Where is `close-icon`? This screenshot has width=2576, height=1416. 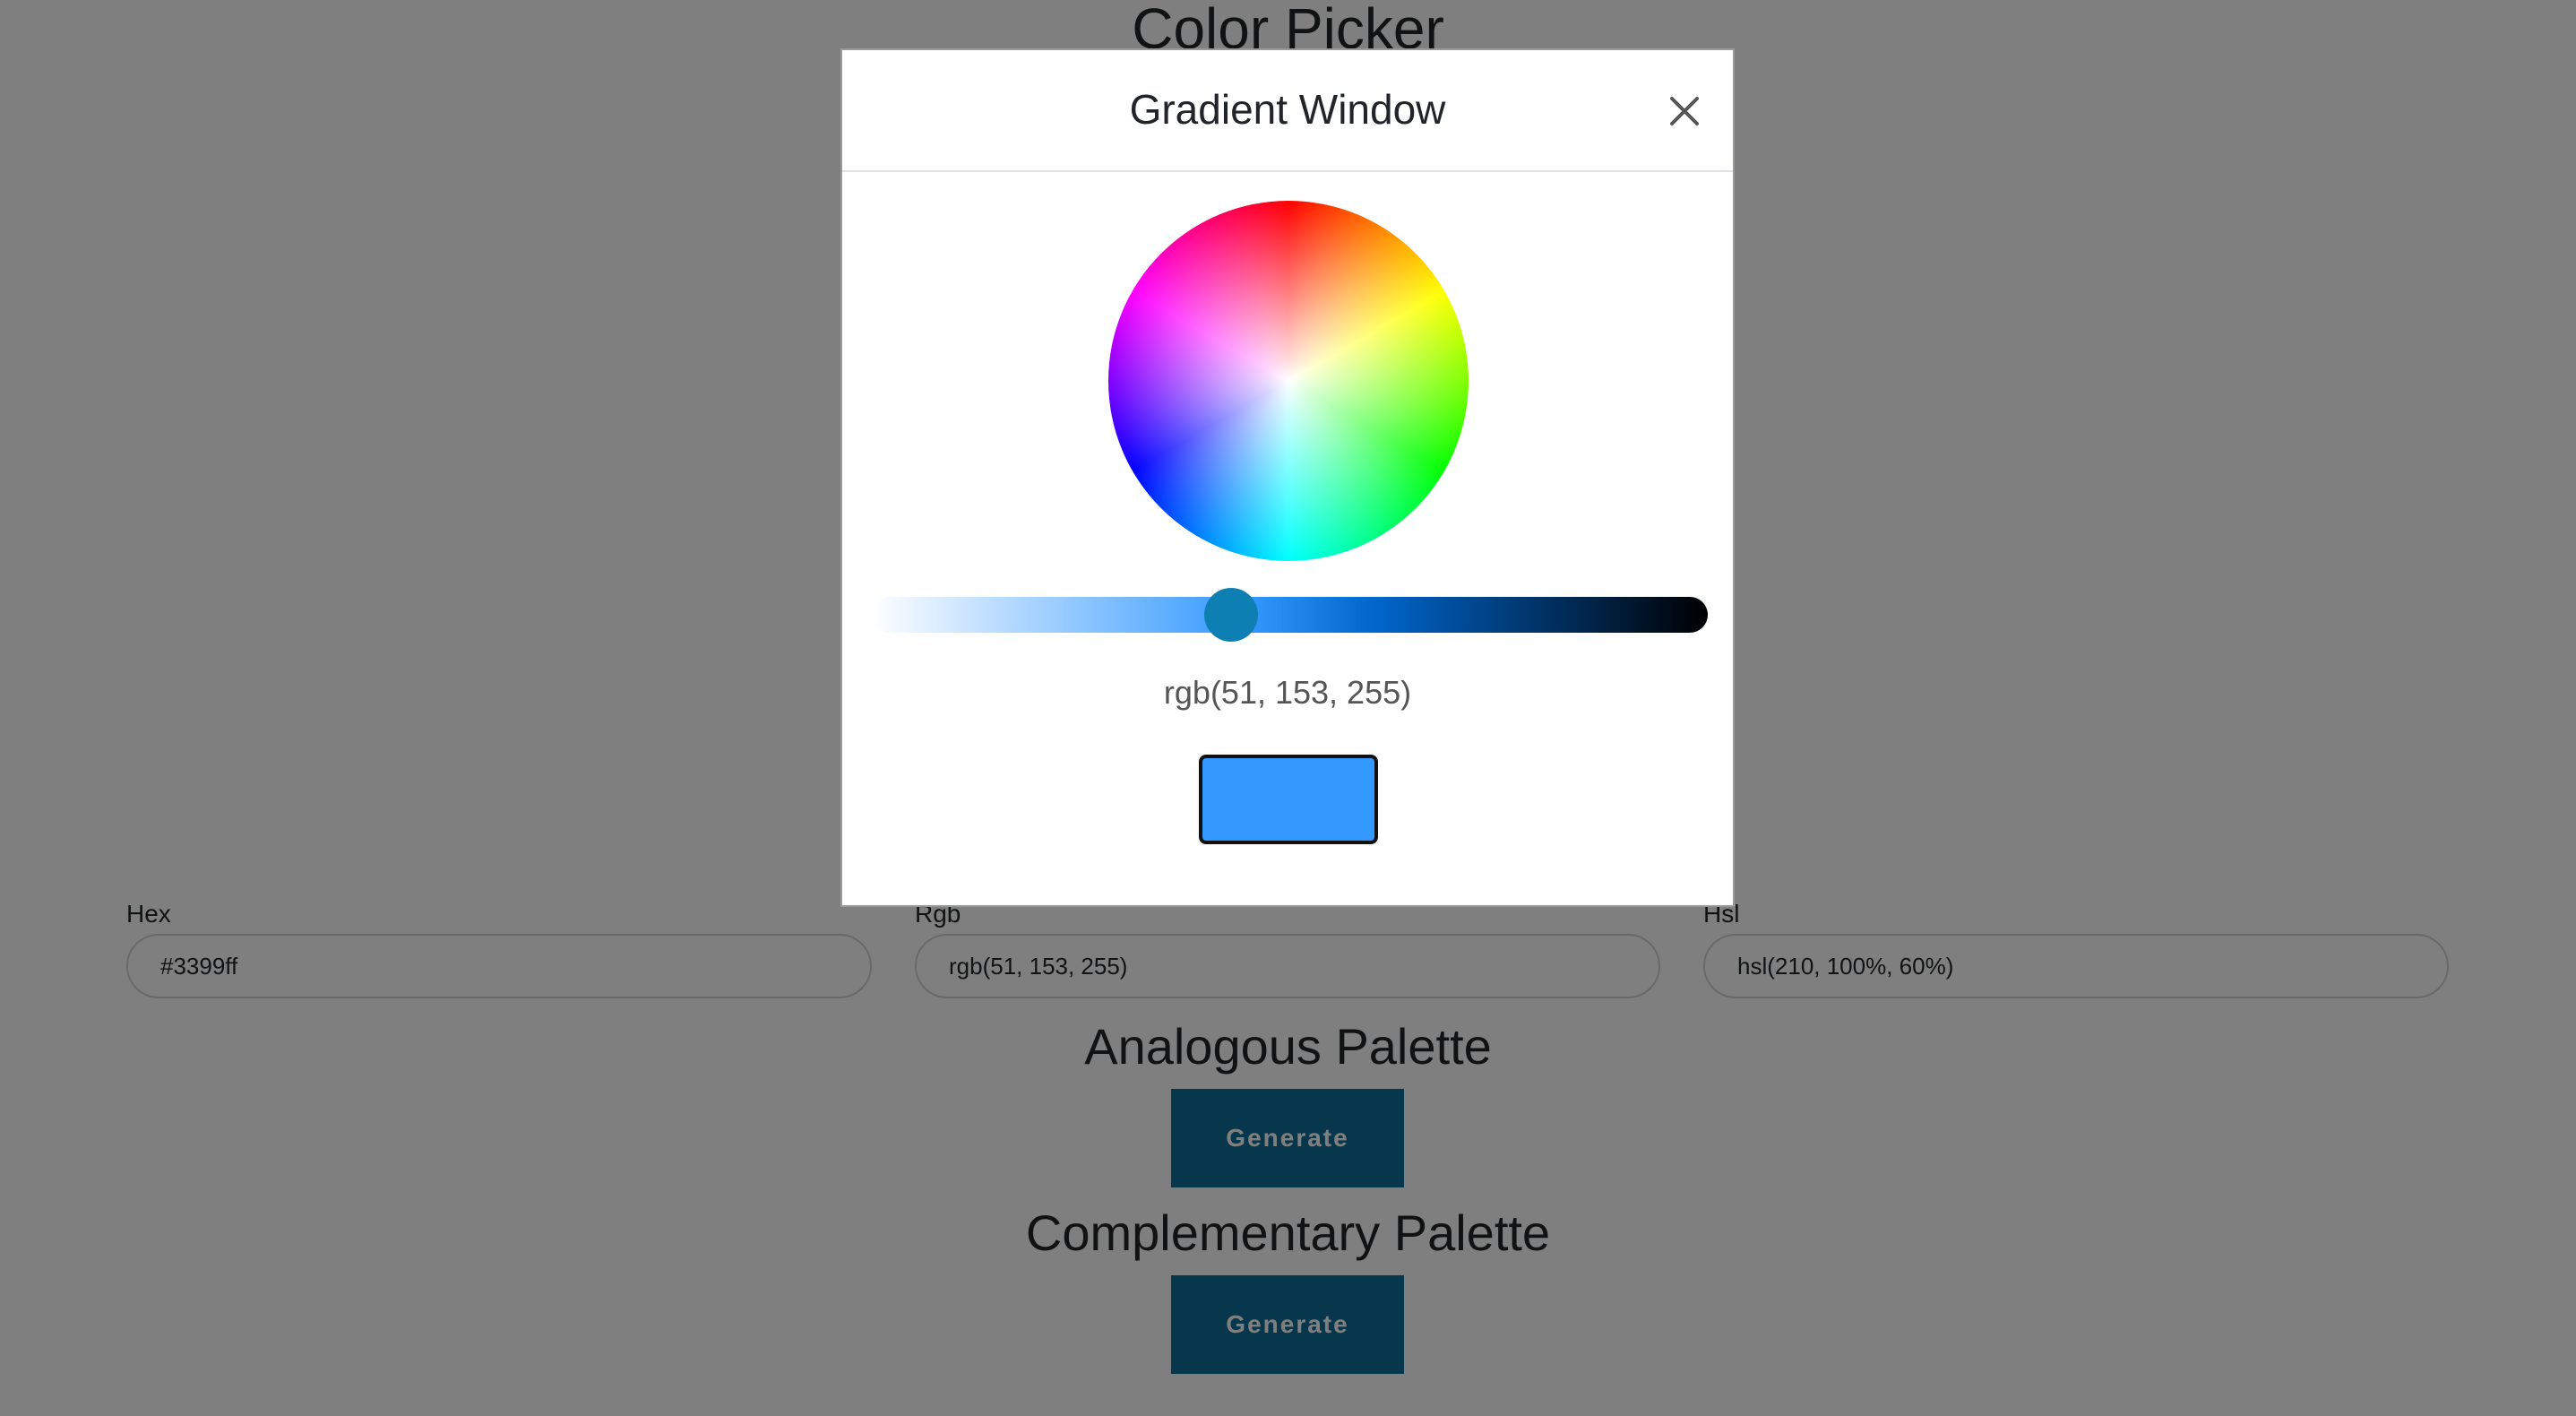
close-icon is located at coordinates (1685, 111).